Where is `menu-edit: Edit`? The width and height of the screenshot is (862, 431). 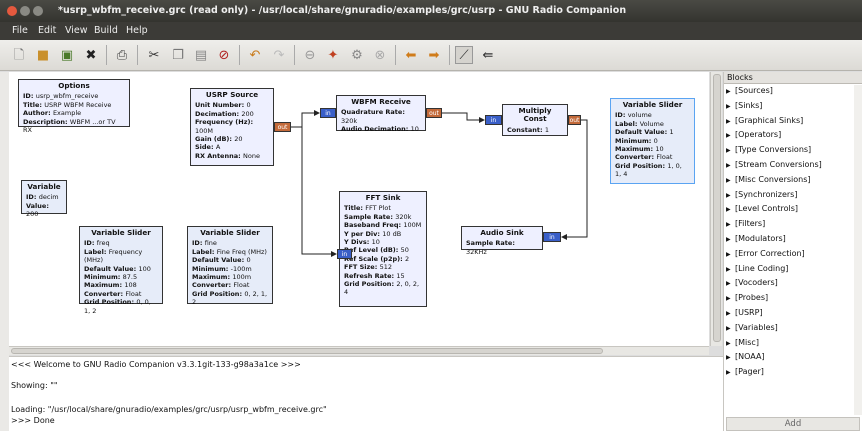 menu-edit: Edit is located at coordinates (47, 30).